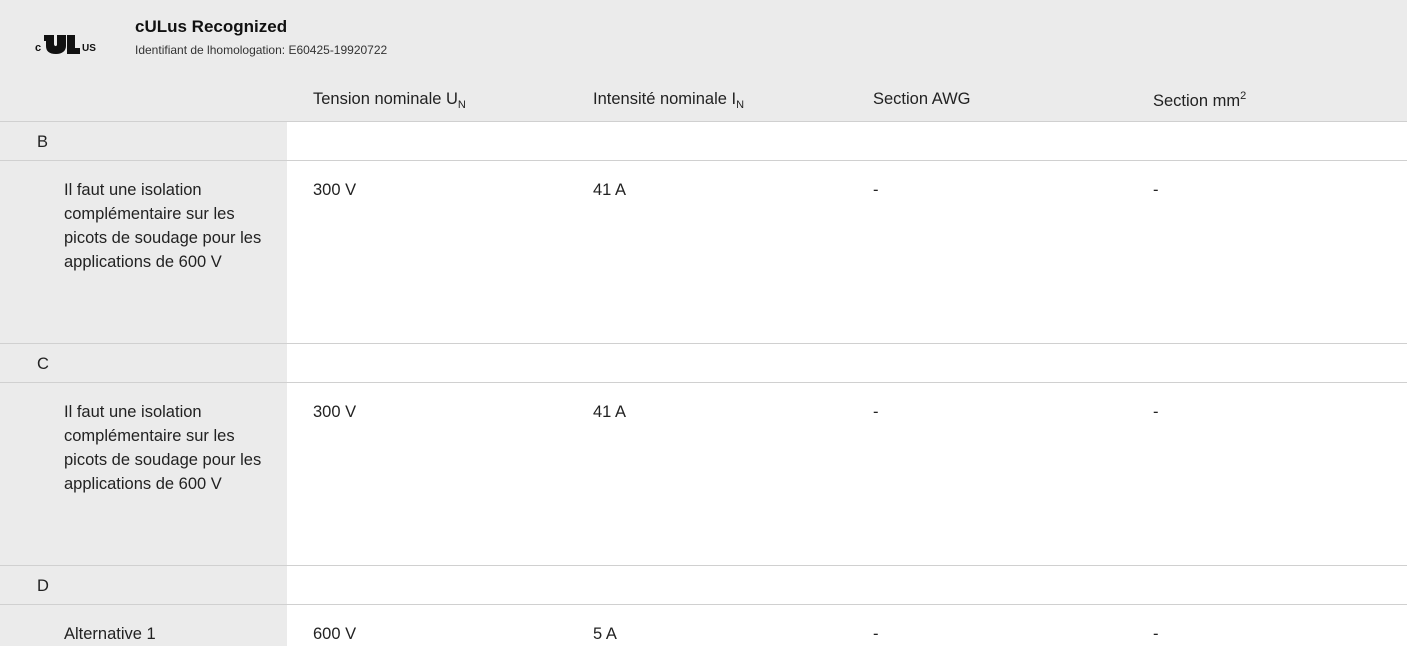 The height and width of the screenshot is (646, 1407). Describe the element at coordinates (427, 624) in the screenshot. I see `voltage-value: 600 V` at that location.